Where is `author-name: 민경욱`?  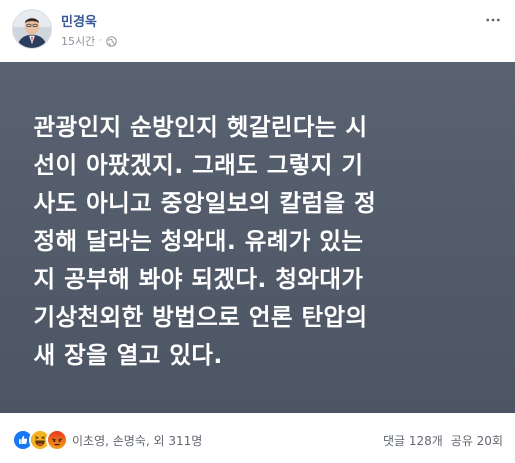
author-name: 민경욱 is located at coordinates (79, 20).